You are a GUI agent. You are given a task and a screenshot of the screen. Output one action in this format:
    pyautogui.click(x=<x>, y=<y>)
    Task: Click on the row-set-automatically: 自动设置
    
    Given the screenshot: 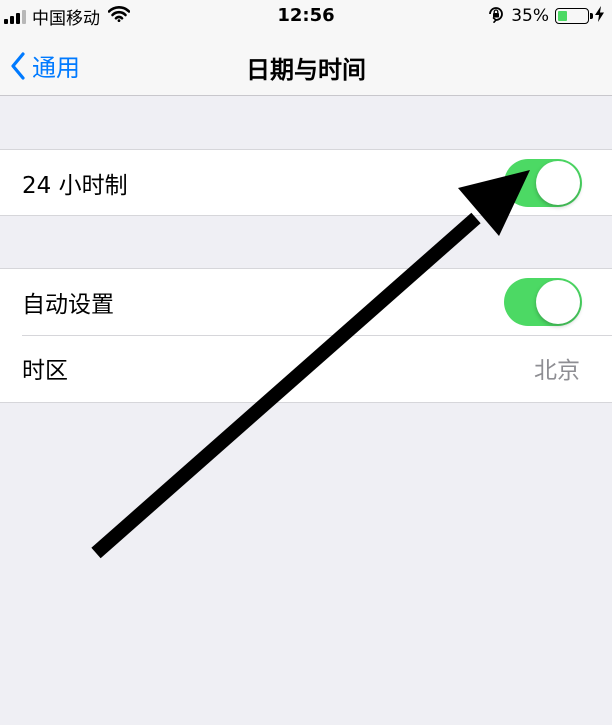 What is the action you would take?
    pyautogui.click(x=306, y=302)
    